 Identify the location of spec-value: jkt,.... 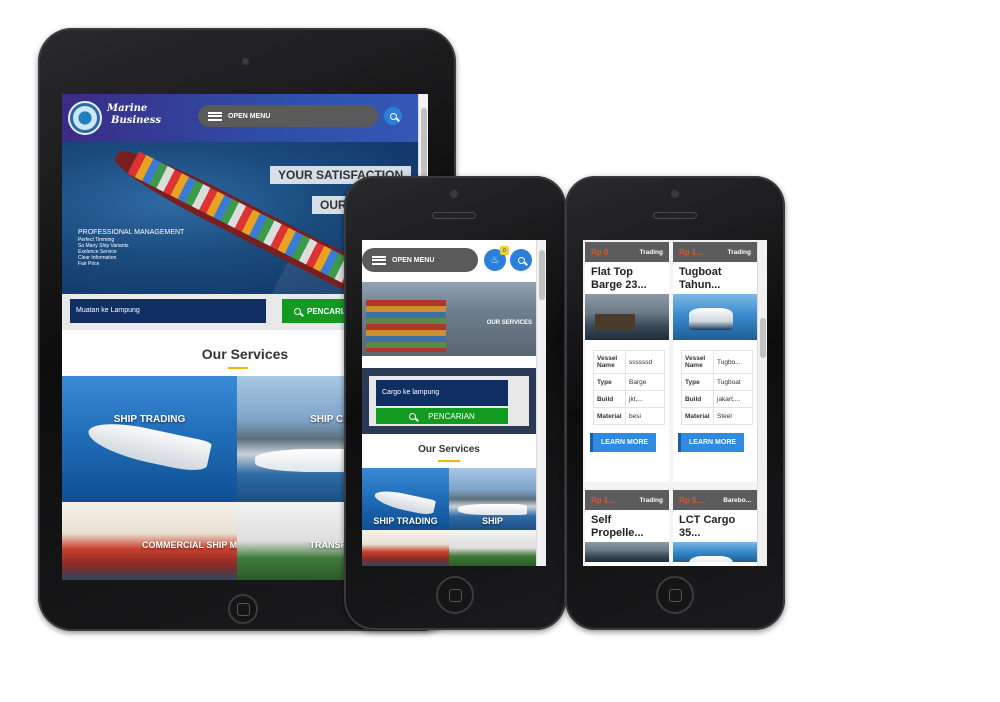
(645, 399).